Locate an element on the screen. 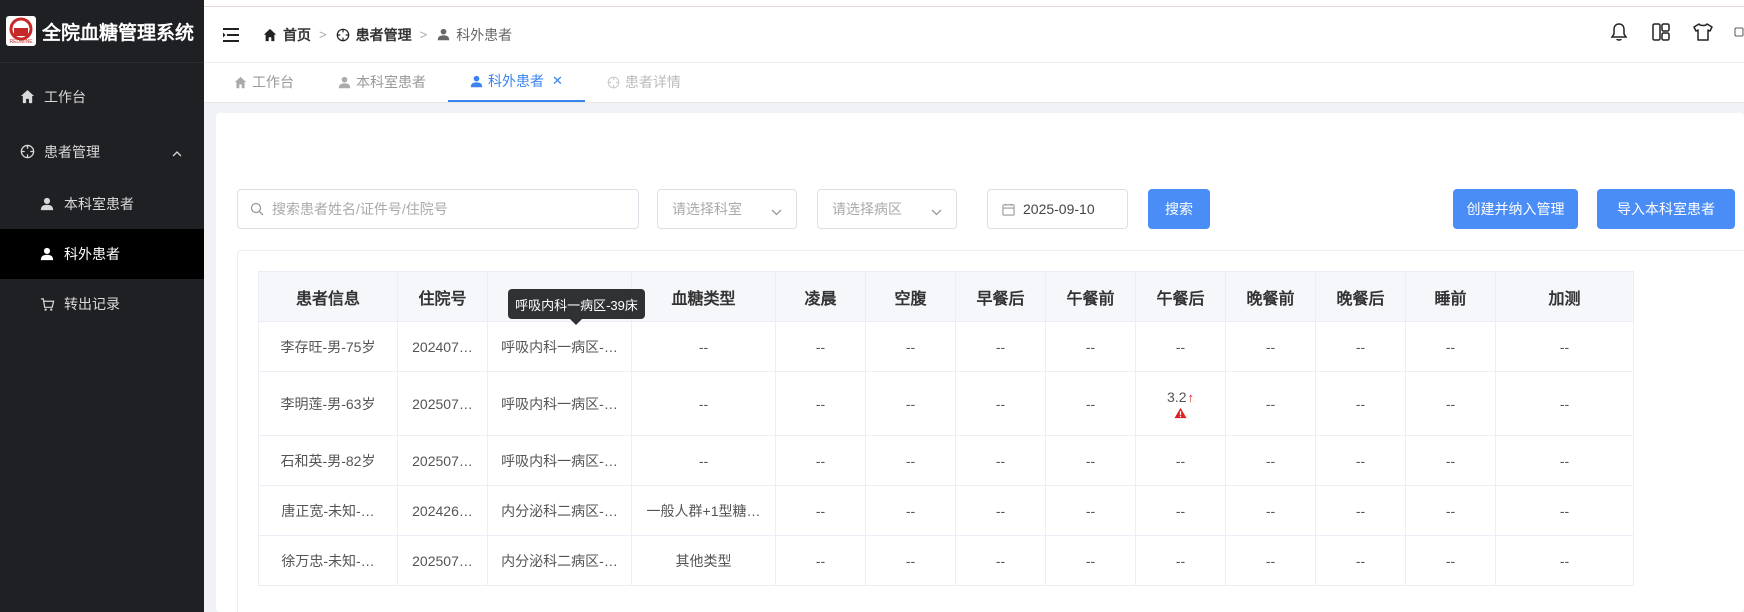 Image resolution: width=1744 pixels, height=612 pixels. bell-icon is located at coordinates (1619, 32).